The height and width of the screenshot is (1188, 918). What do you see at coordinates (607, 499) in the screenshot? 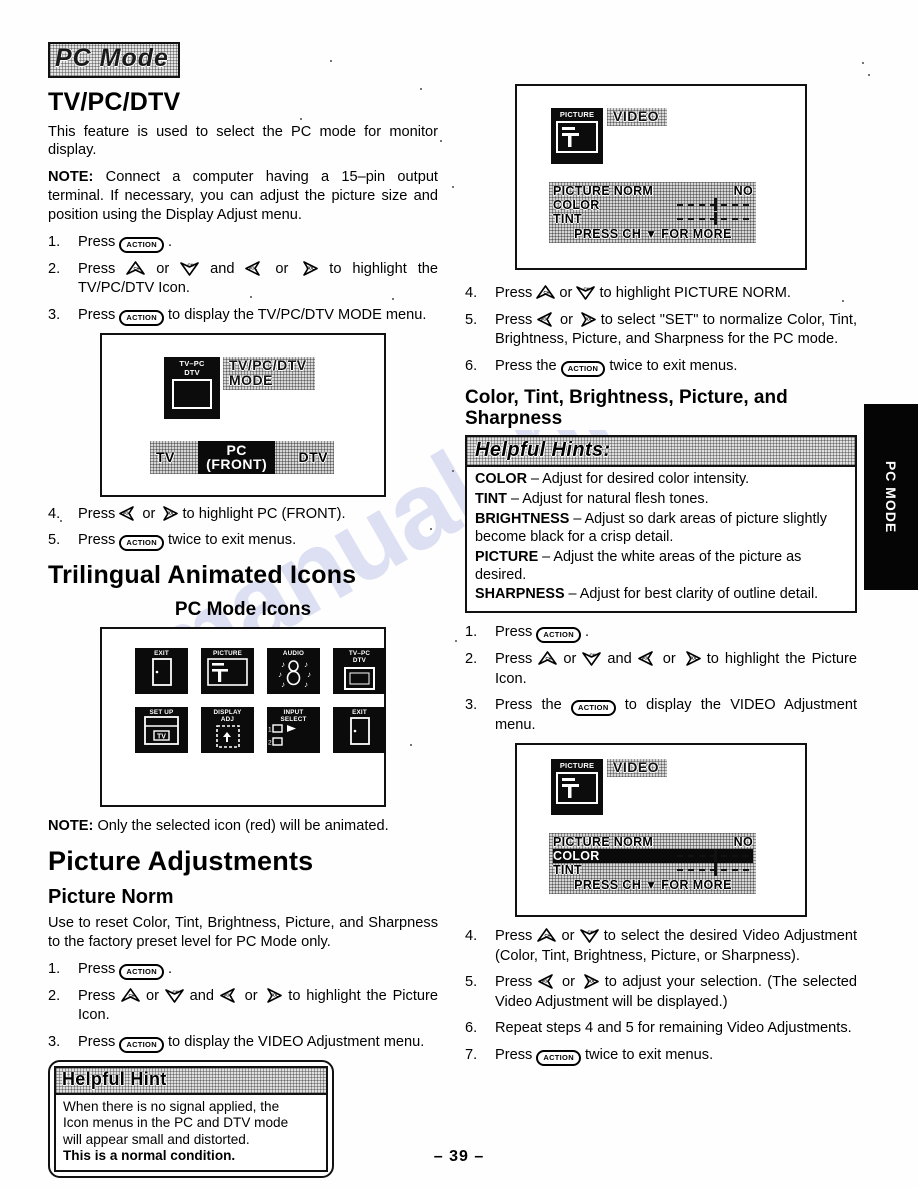
I see `hint-description: – Adjust for natural flesh tones.` at bounding box center [607, 499].